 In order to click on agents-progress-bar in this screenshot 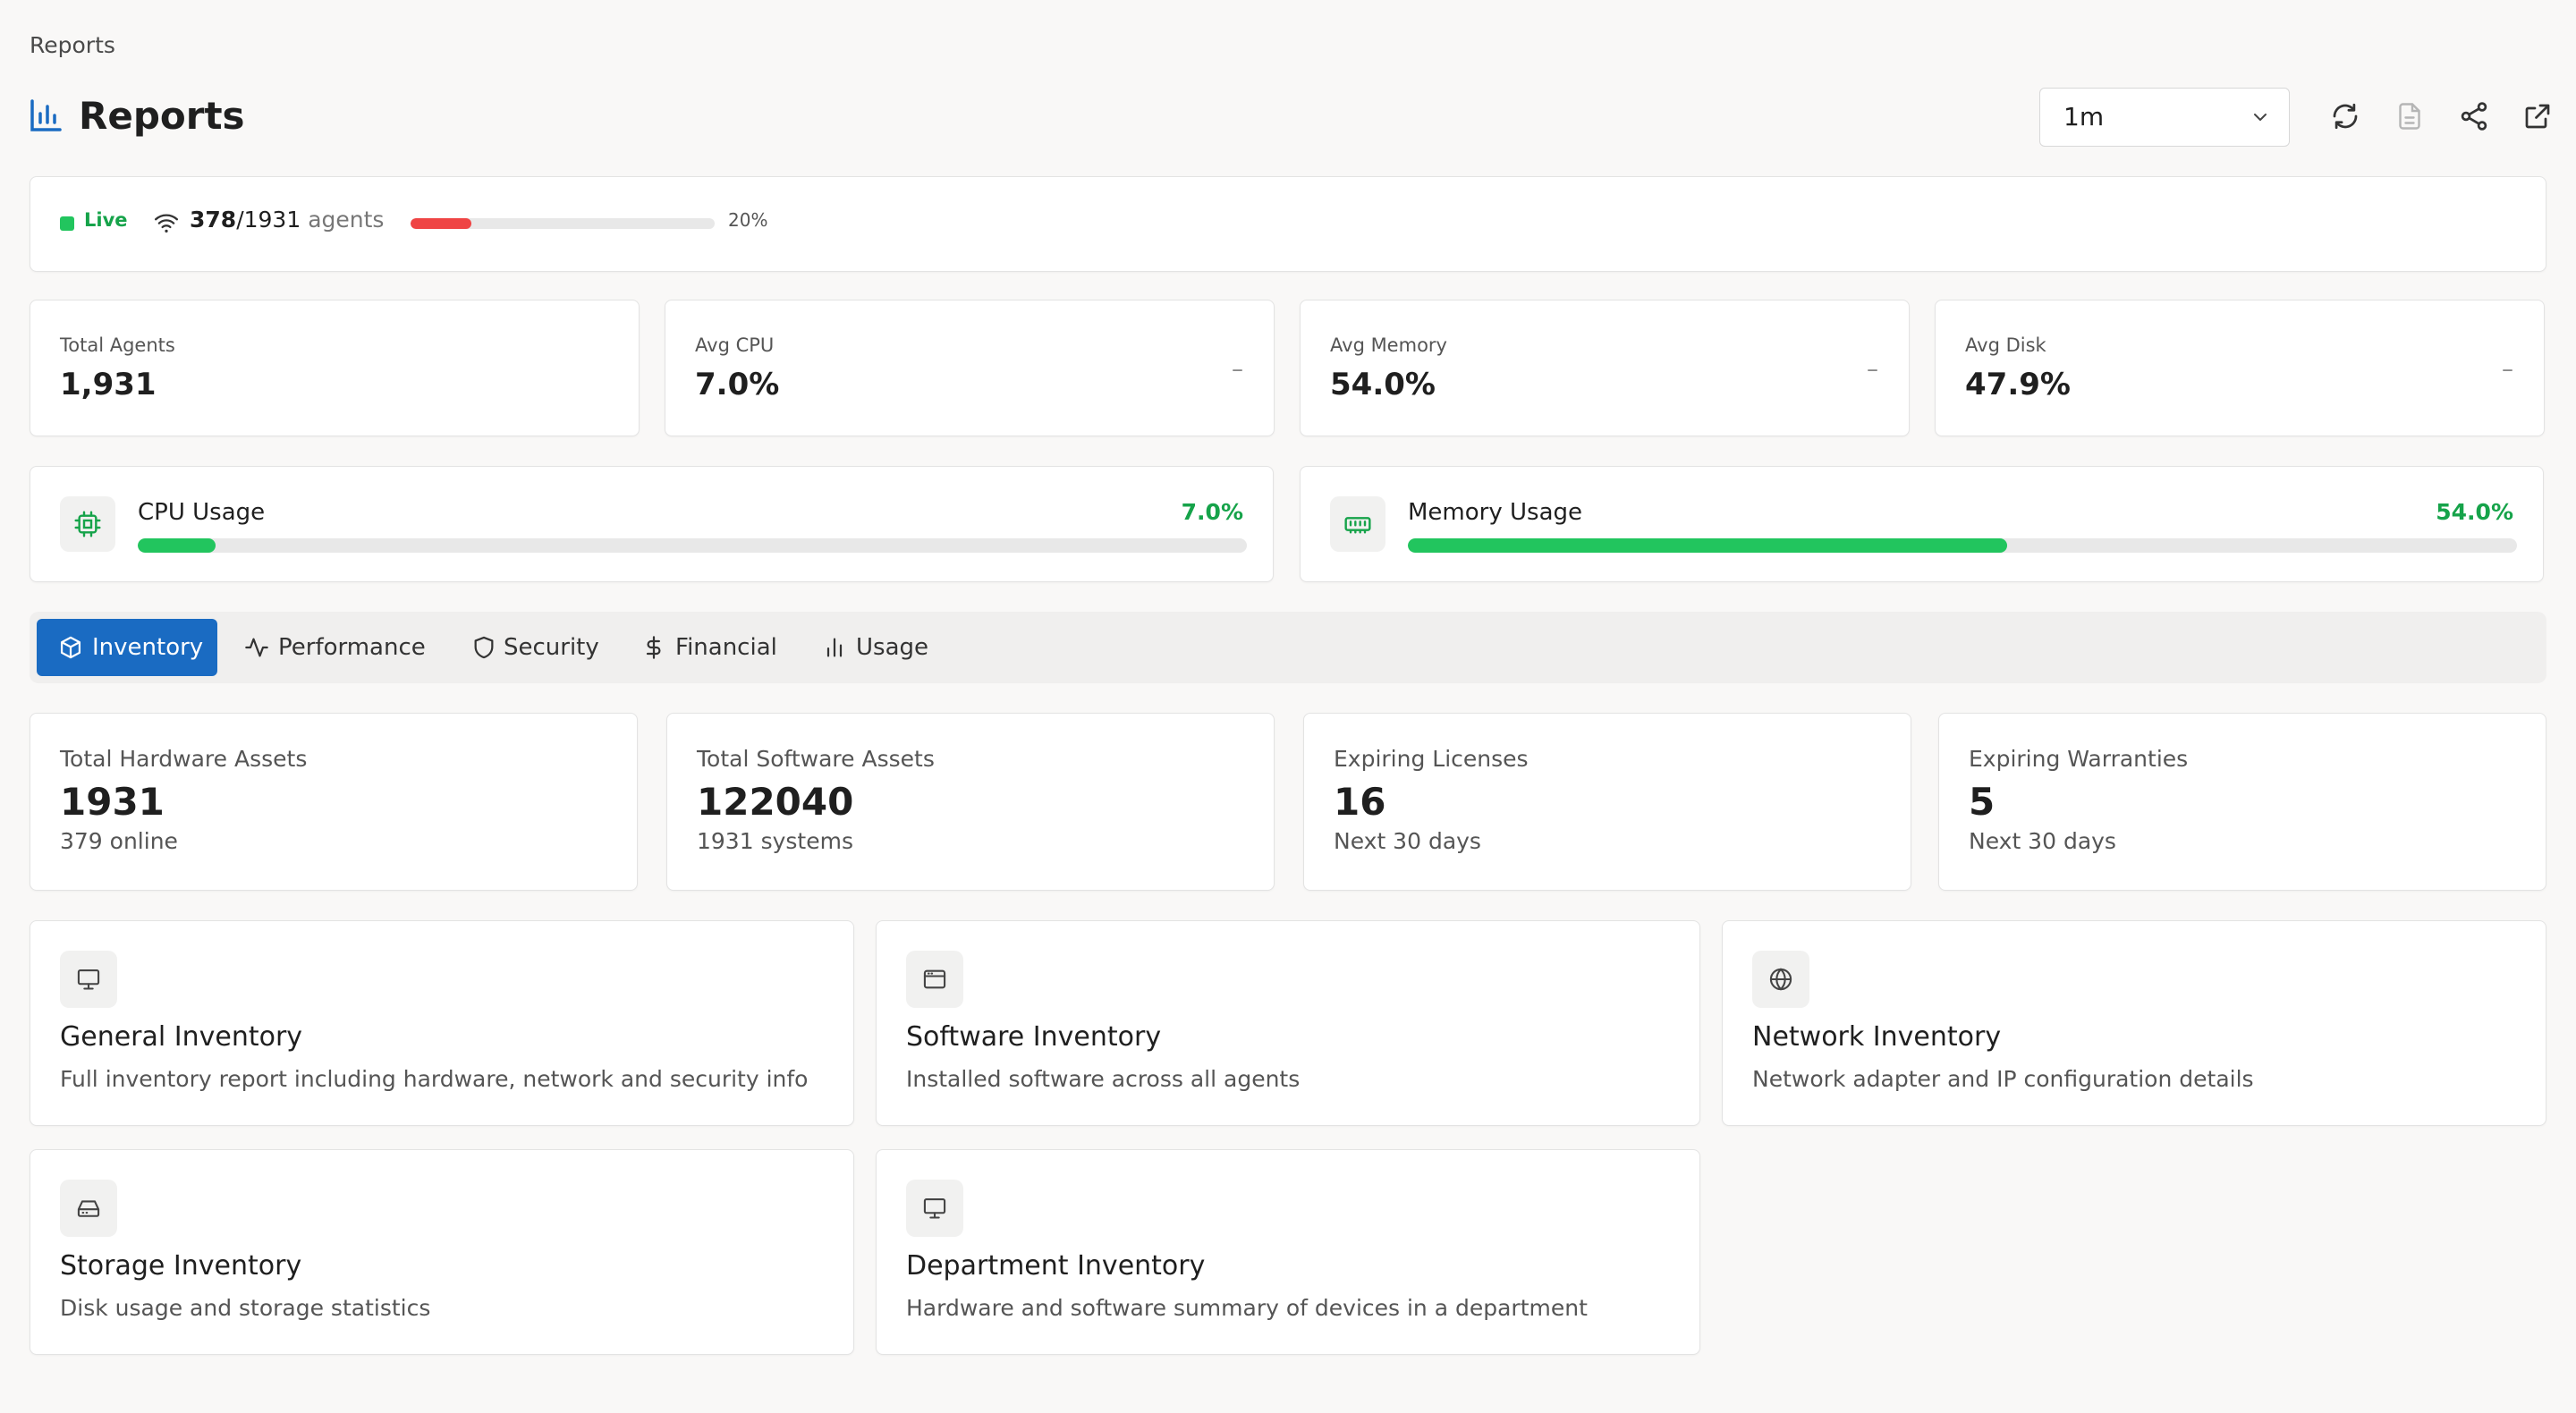, I will do `click(563, 223)`.